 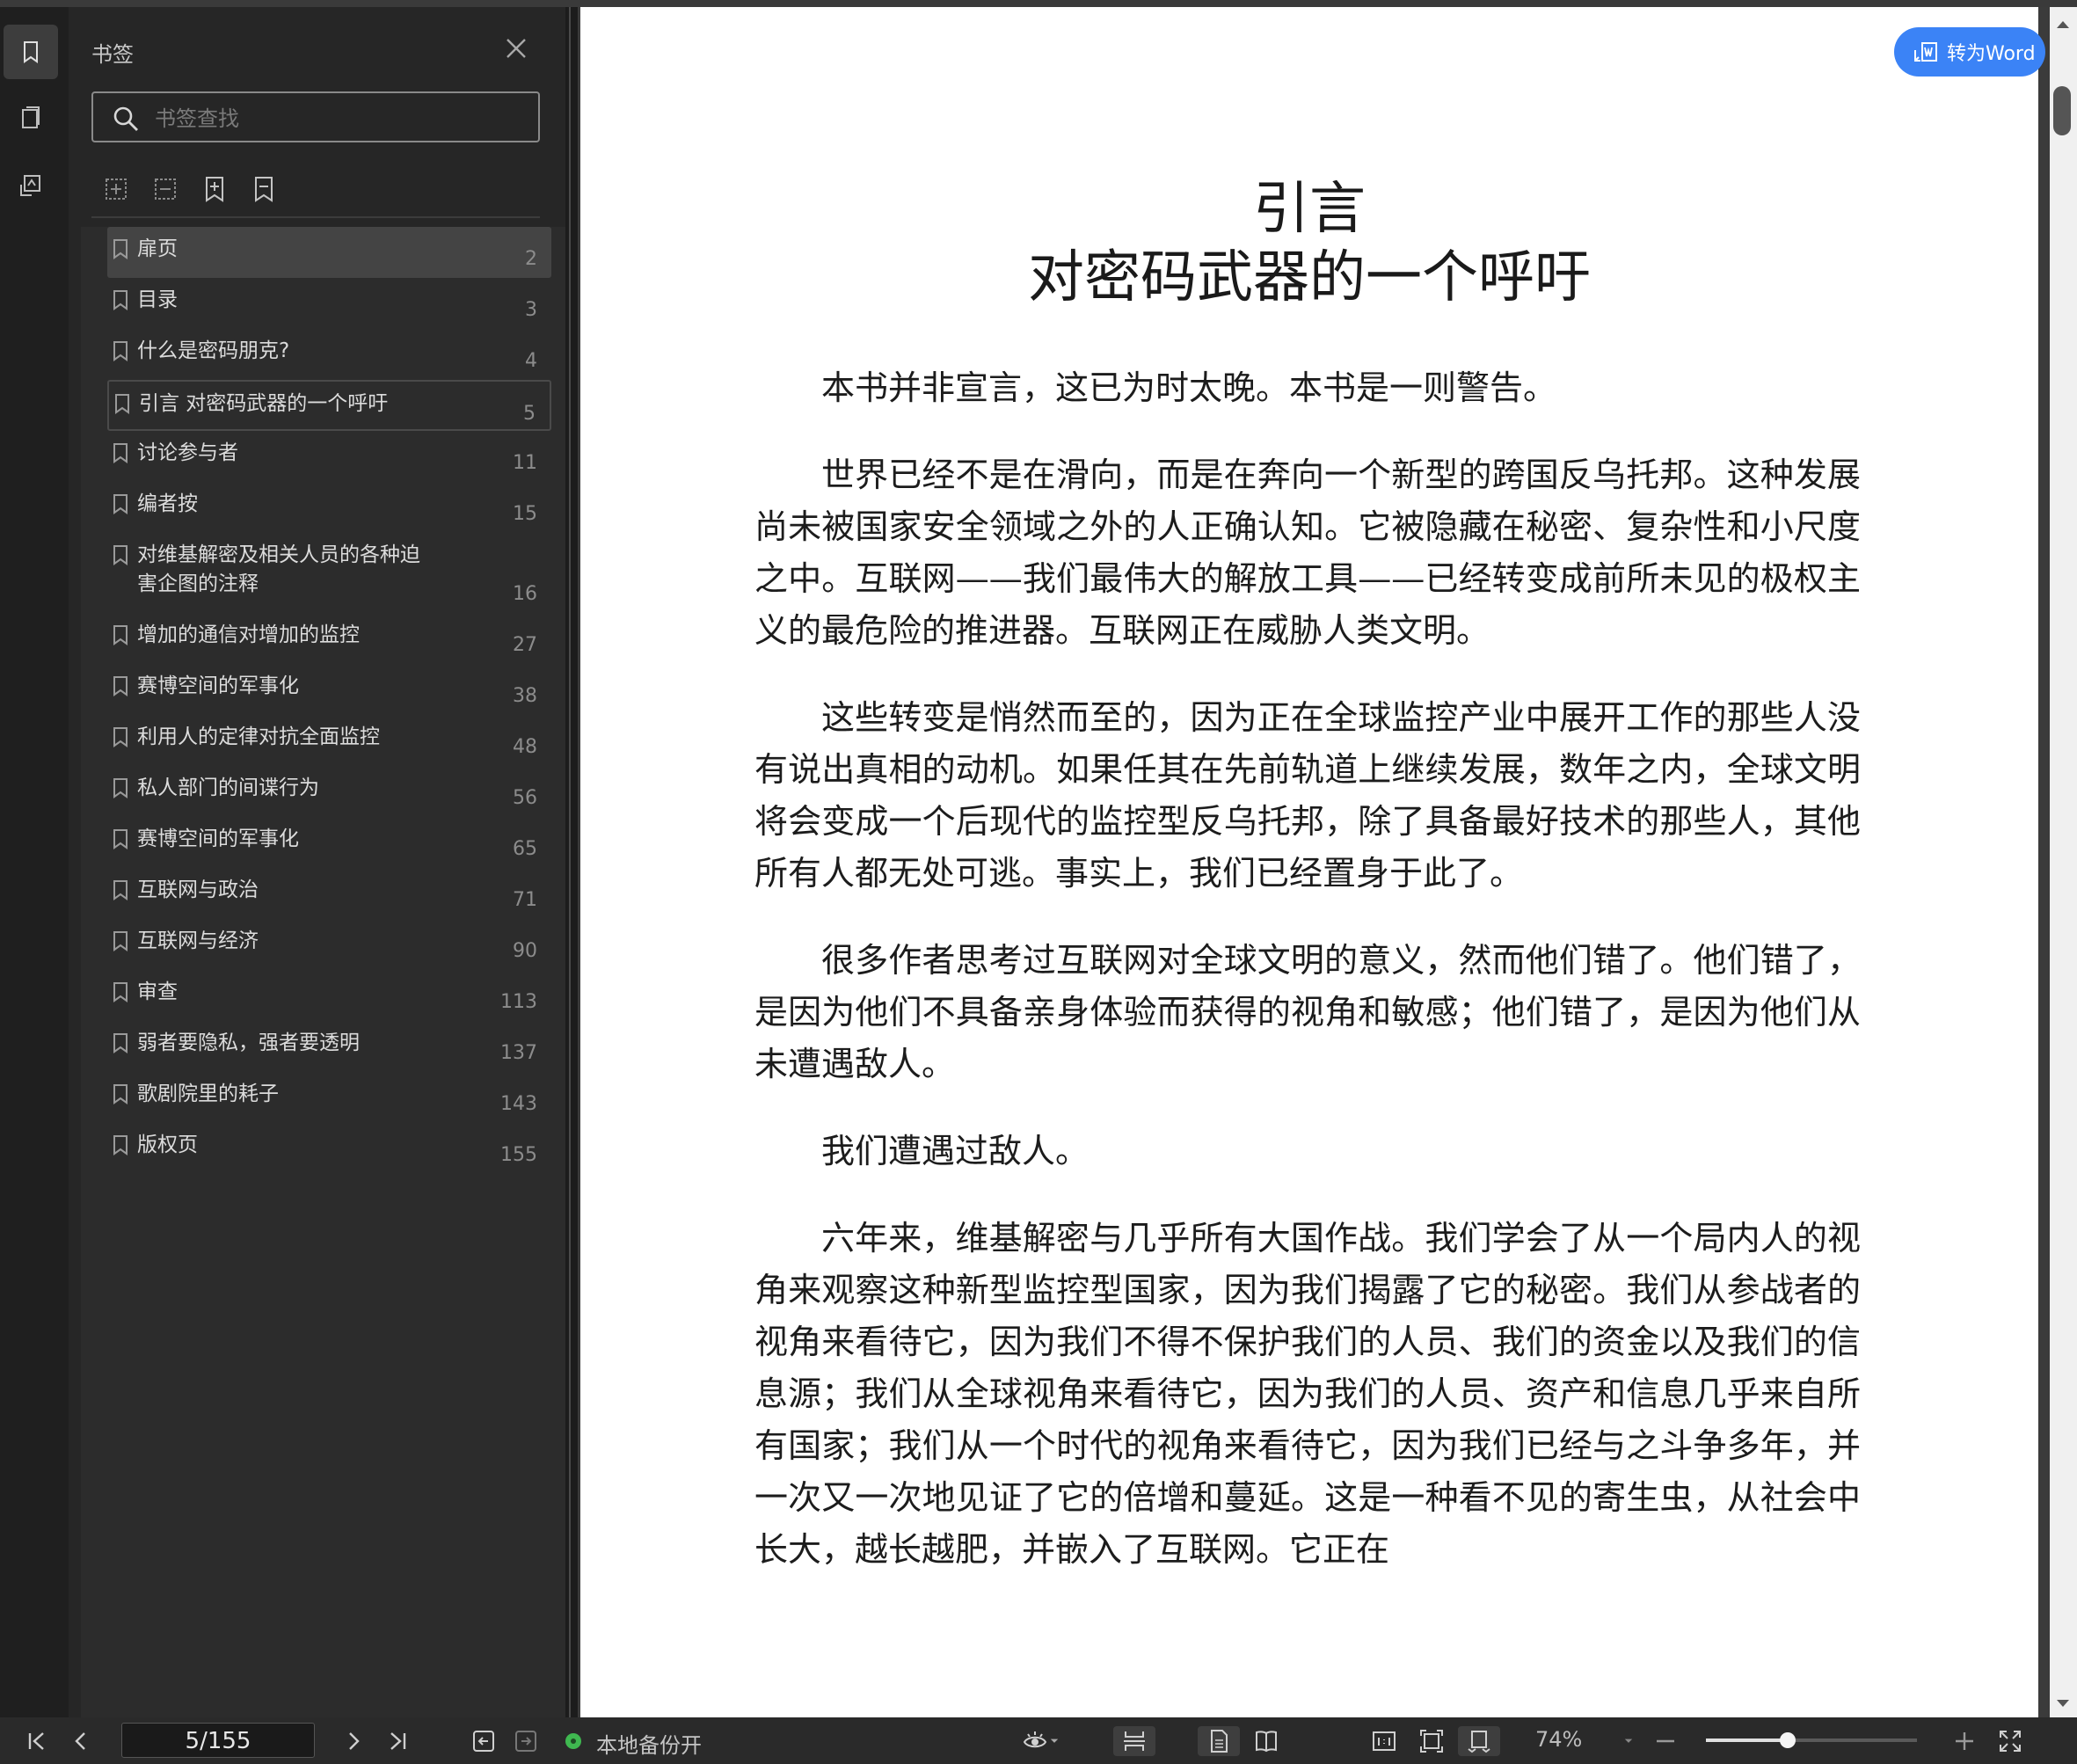 What do you see at coordinates (525, 696) in the screenshot?
I see `bookmark-page-number: 38` at bounding box center [525, 696].